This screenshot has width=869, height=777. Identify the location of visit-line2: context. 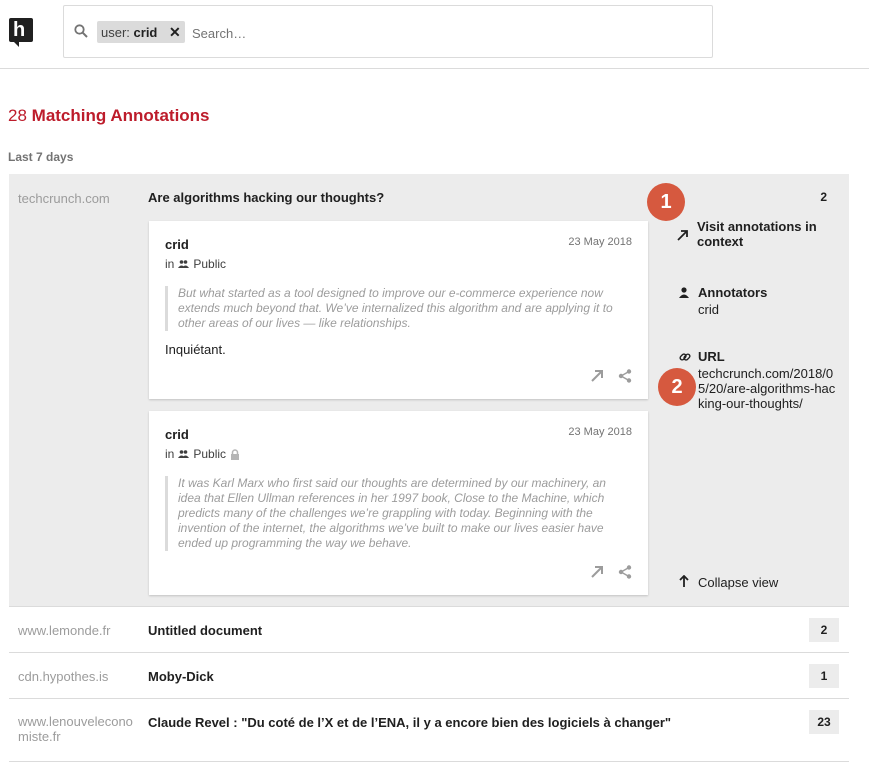
(720, 241).